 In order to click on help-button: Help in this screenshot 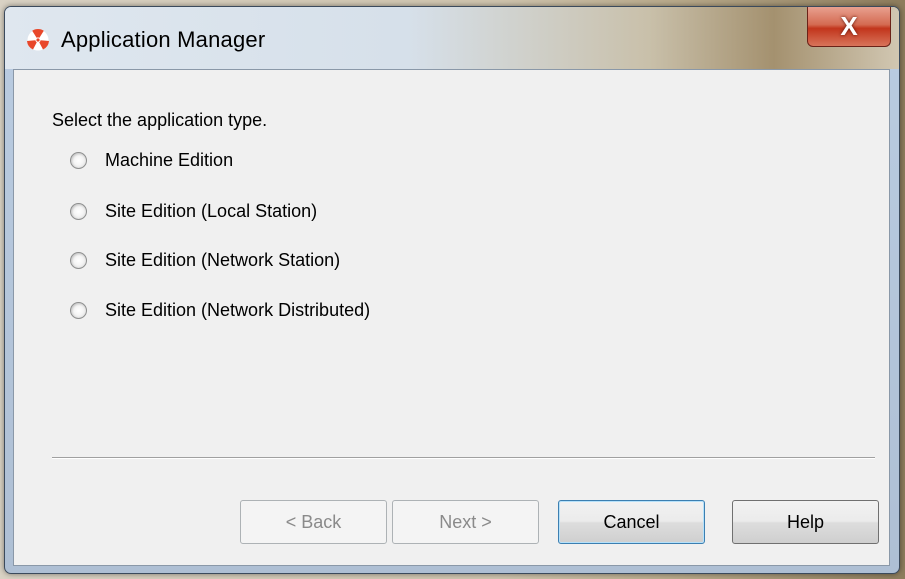, I will do `click(805, 522)`.